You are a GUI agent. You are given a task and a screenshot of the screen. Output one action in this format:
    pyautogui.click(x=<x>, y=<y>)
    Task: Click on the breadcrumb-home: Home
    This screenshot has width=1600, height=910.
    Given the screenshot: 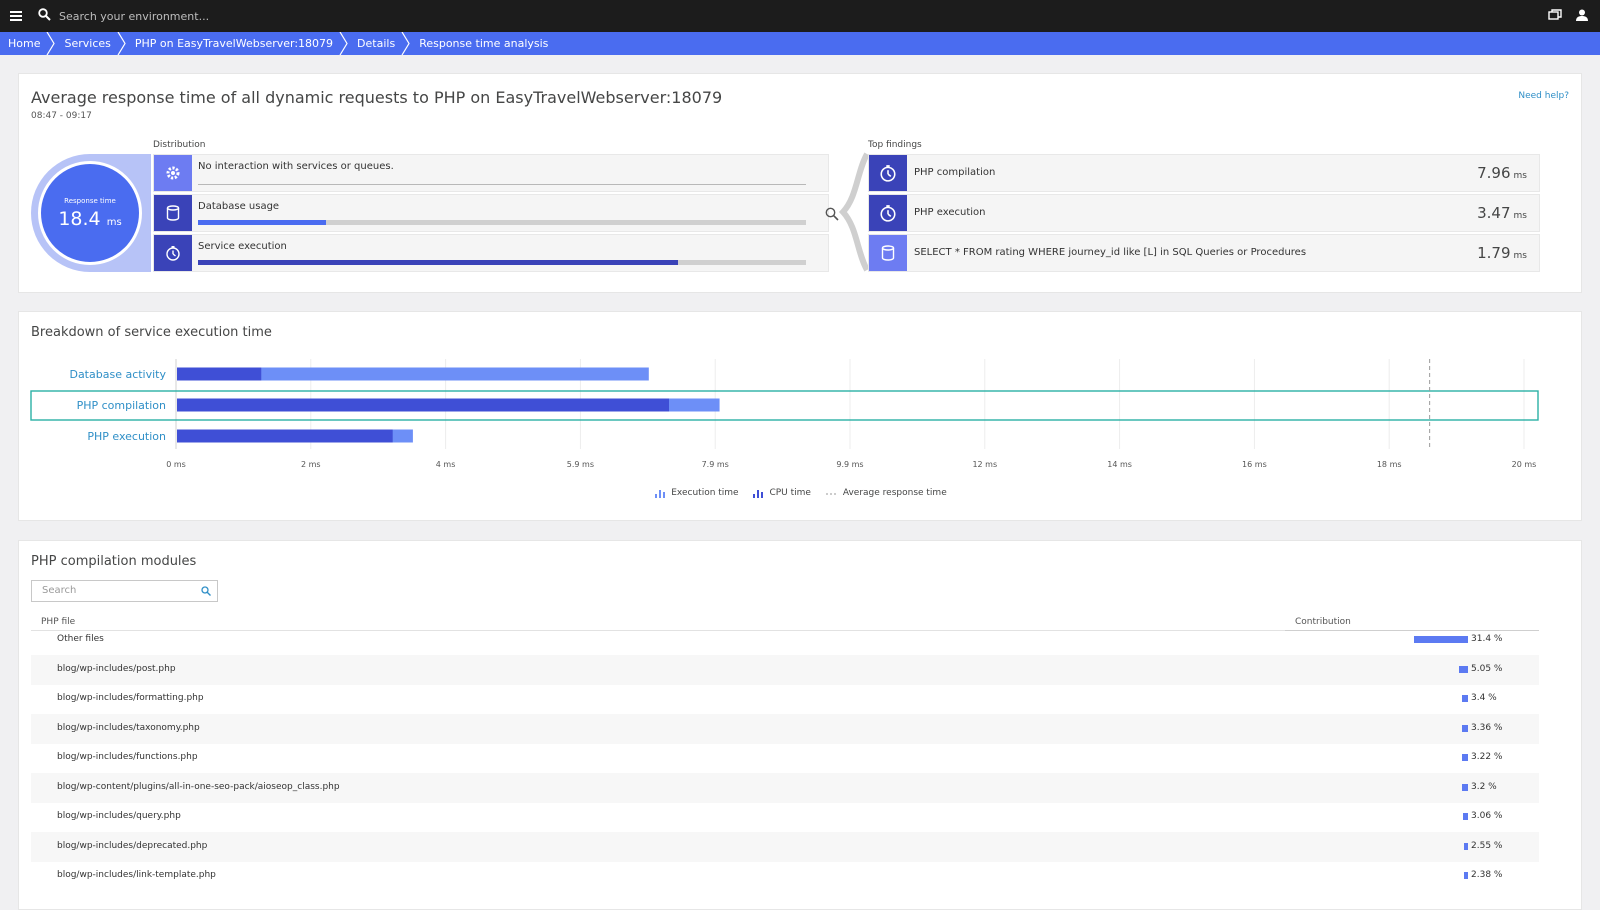 What is the action you would take?
    pyautogui.click(x=28, y=43)
    